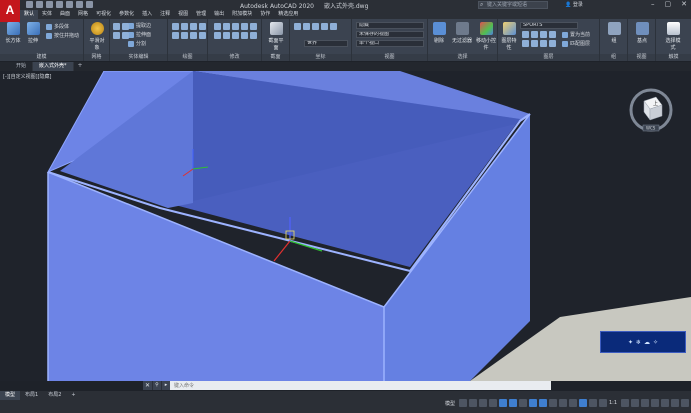 This screenshot has height=413, width=691. I want to click on command-customize-icon: ⚲, so click(156, 385).